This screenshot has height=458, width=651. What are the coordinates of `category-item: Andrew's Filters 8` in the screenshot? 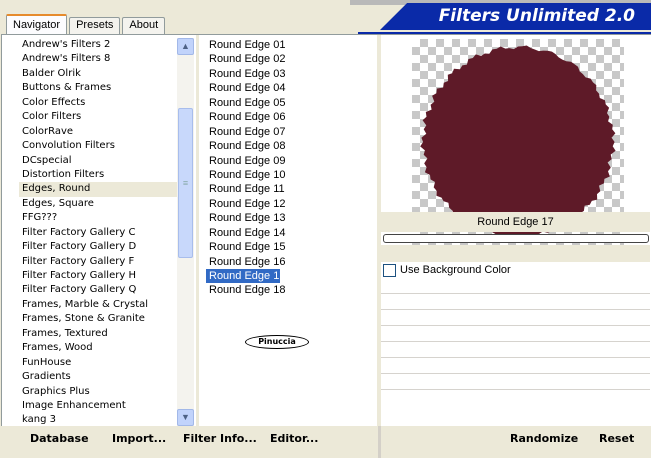 It's located at (98, 59).